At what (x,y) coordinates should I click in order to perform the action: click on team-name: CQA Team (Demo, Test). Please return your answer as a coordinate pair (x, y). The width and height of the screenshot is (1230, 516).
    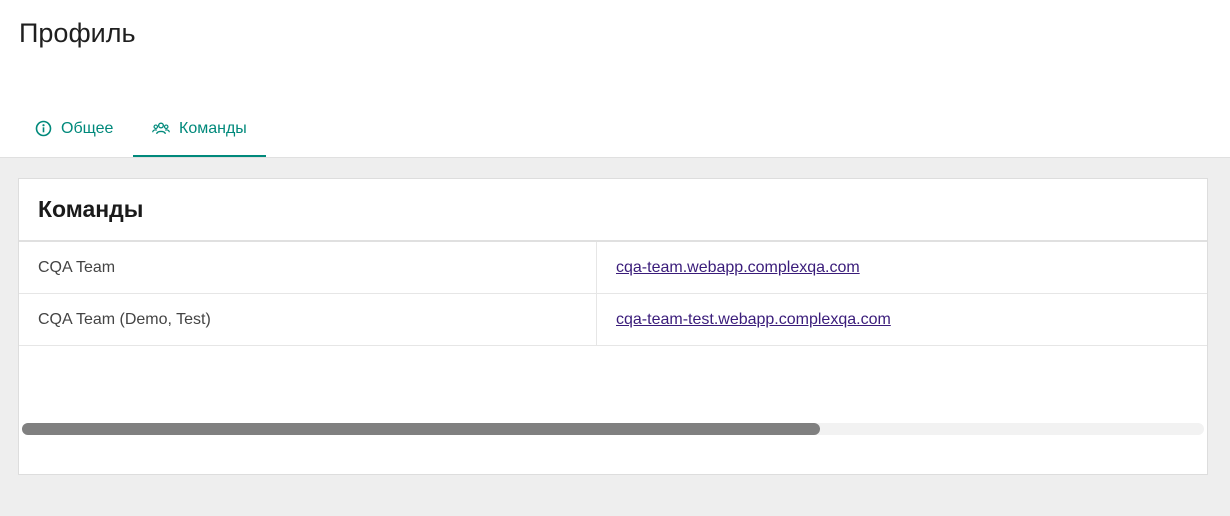
    Looking at the image, I should click on (308, 319).